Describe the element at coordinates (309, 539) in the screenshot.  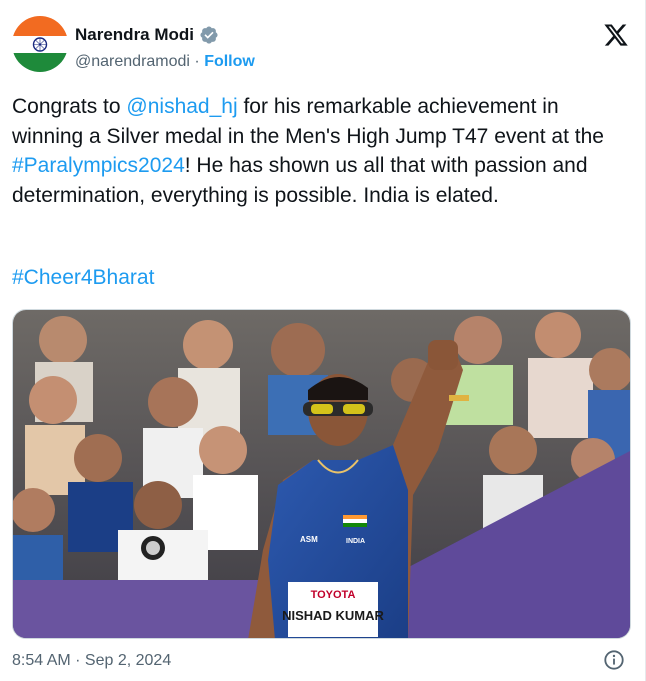
I see `vest-sponsor-text: ASM` at that location.